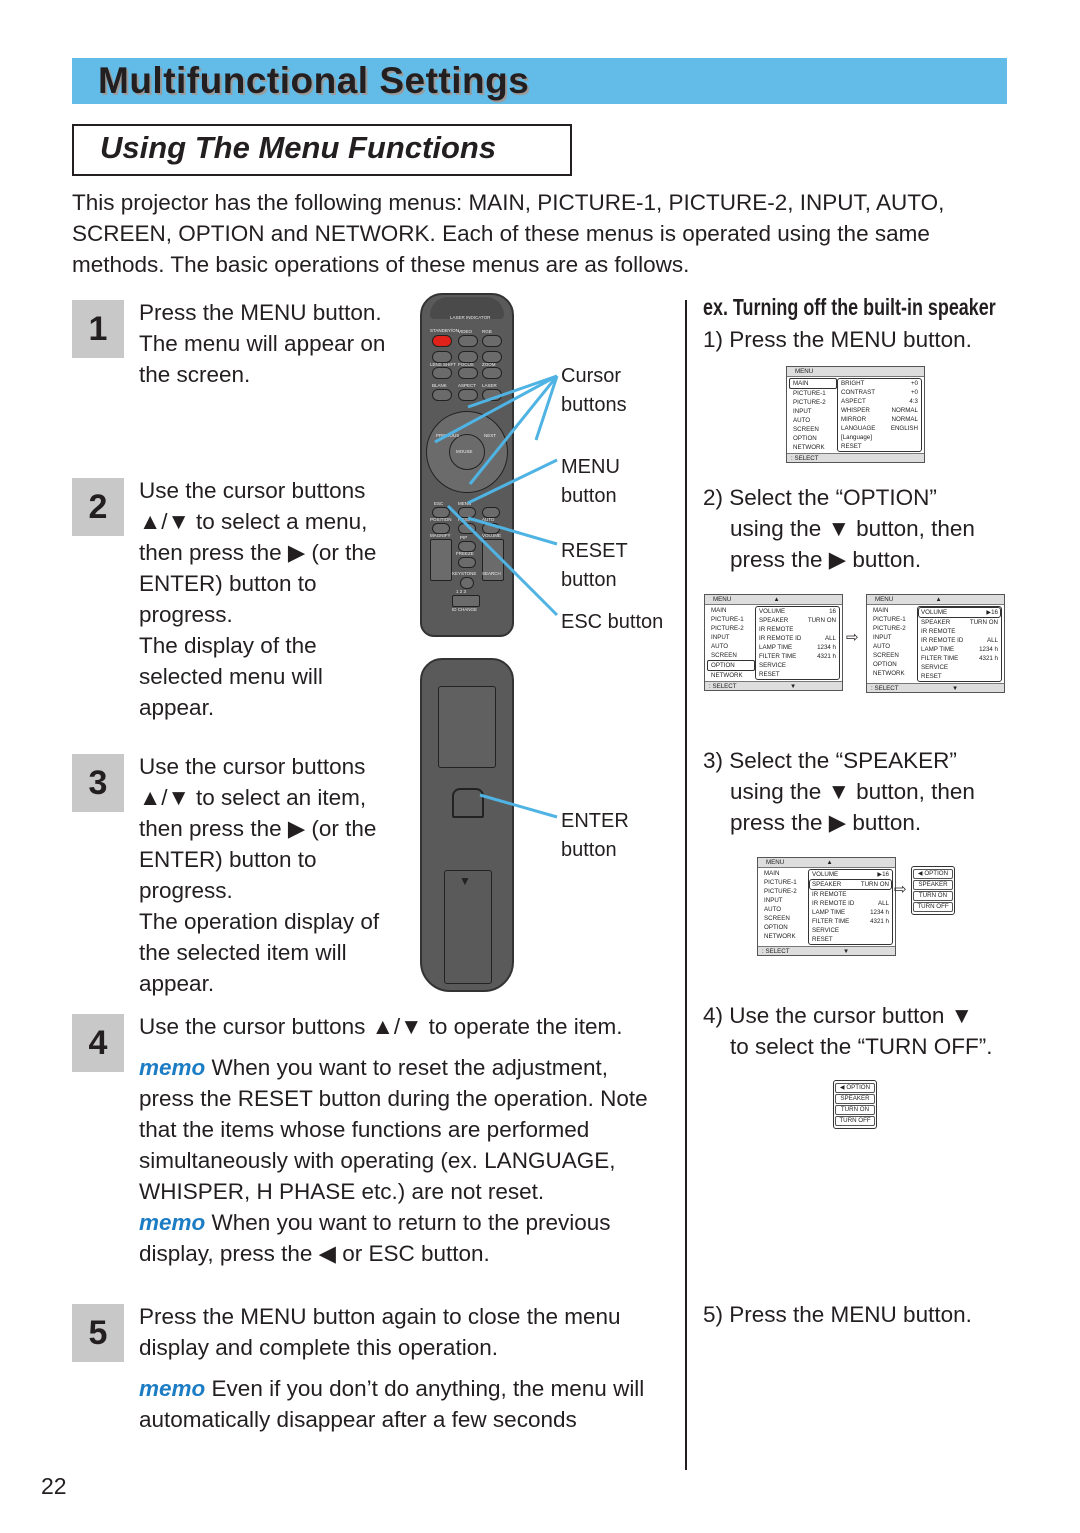 The width and height of the screenshot is (1080, 1533). I want to click on example-line: 3) Select the “SPEAKER”, so click(830, 760).